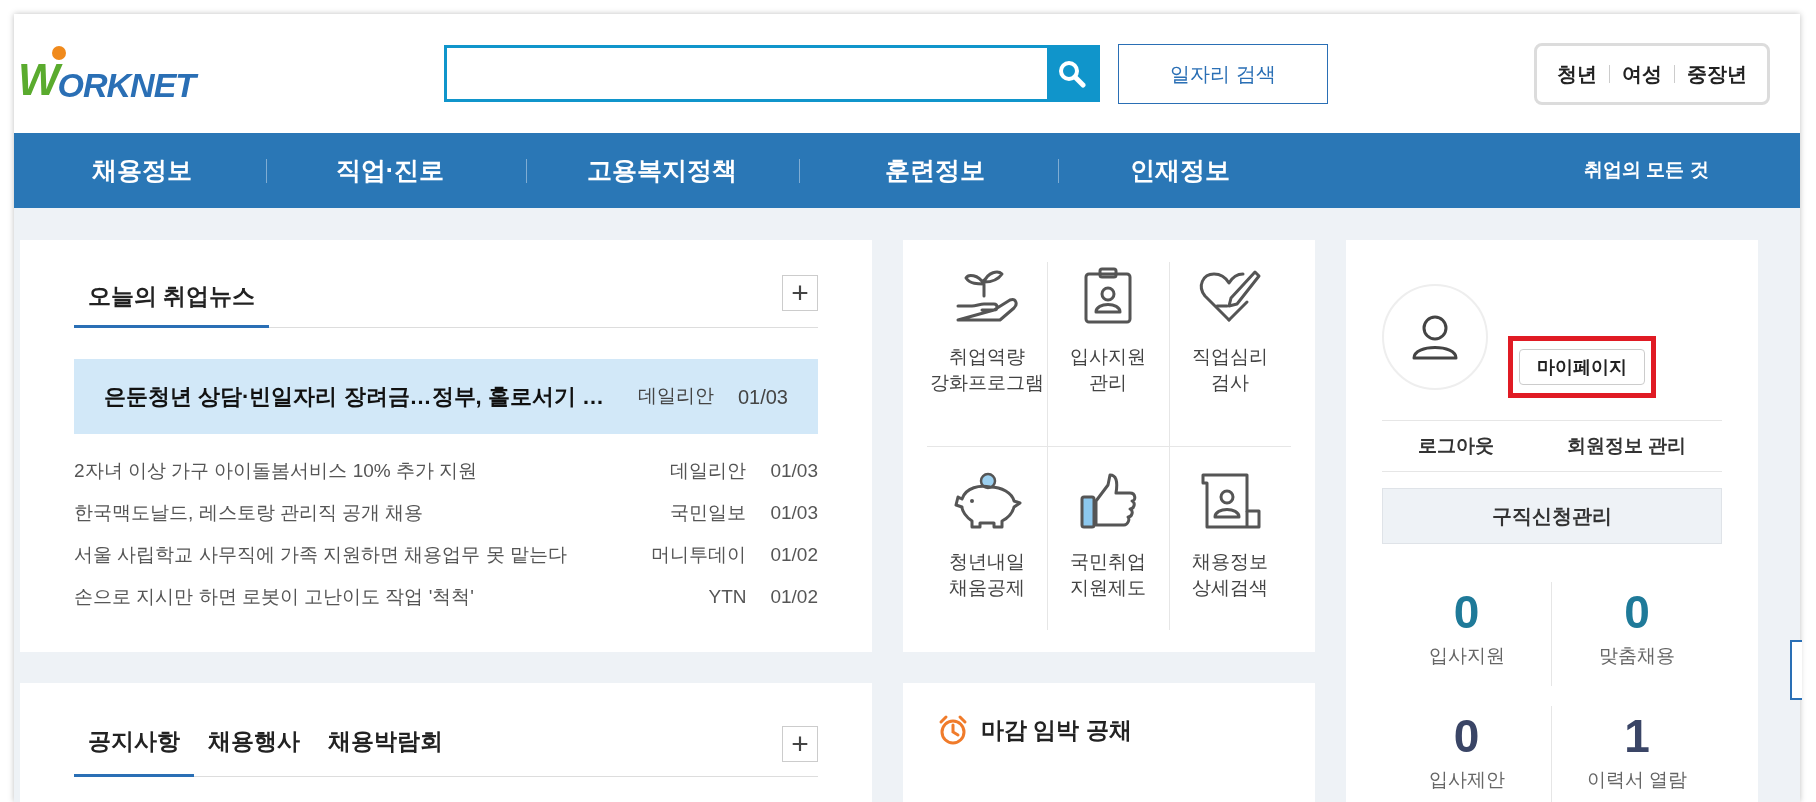 The width and height of the screenshot is (1816, 802). Describe the element at coordinates (172, 303) in the screenshot. I see `section-title: 오늘의 취업뉴스` at that location.